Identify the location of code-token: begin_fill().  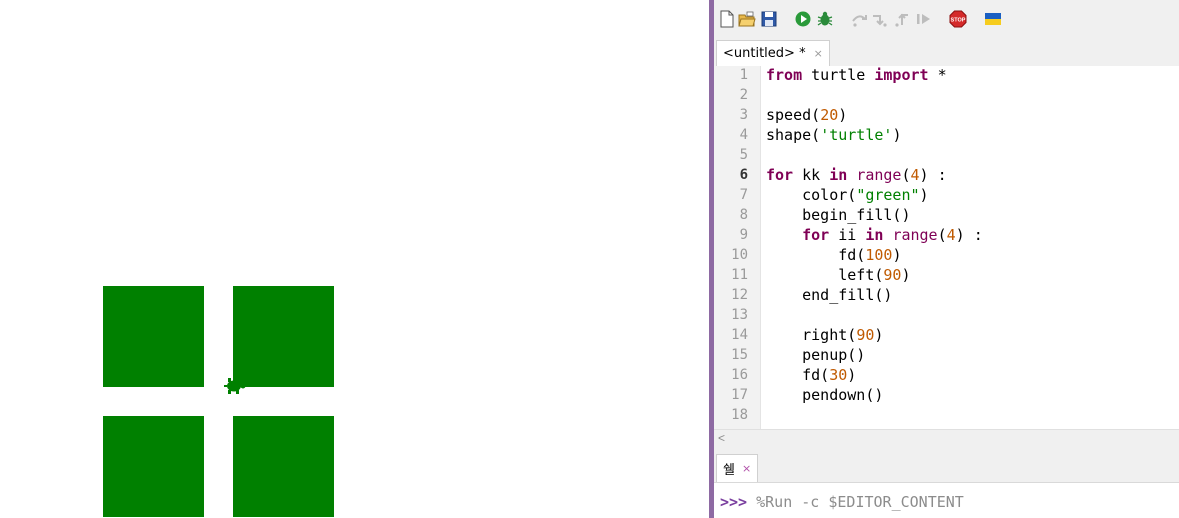
(838, 215).